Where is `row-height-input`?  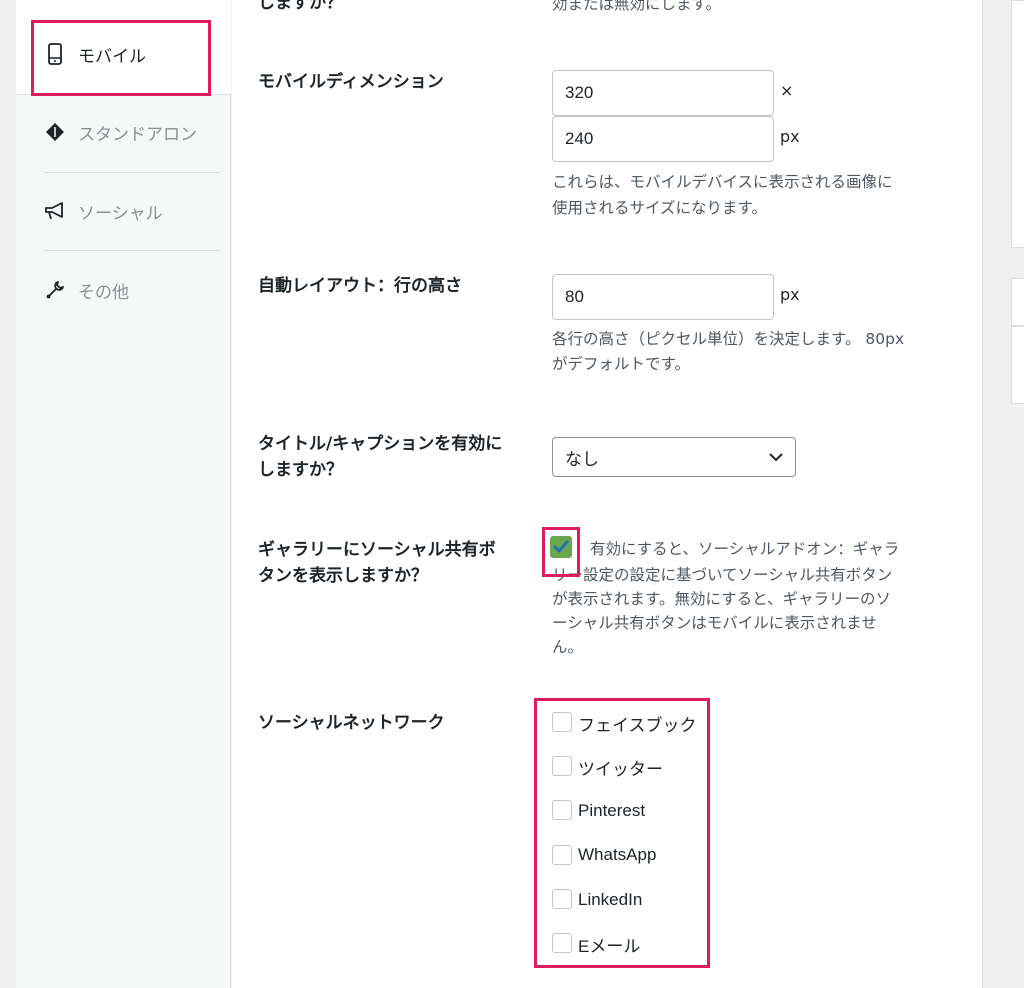
row-height-input is located at coordinates (663, 297).